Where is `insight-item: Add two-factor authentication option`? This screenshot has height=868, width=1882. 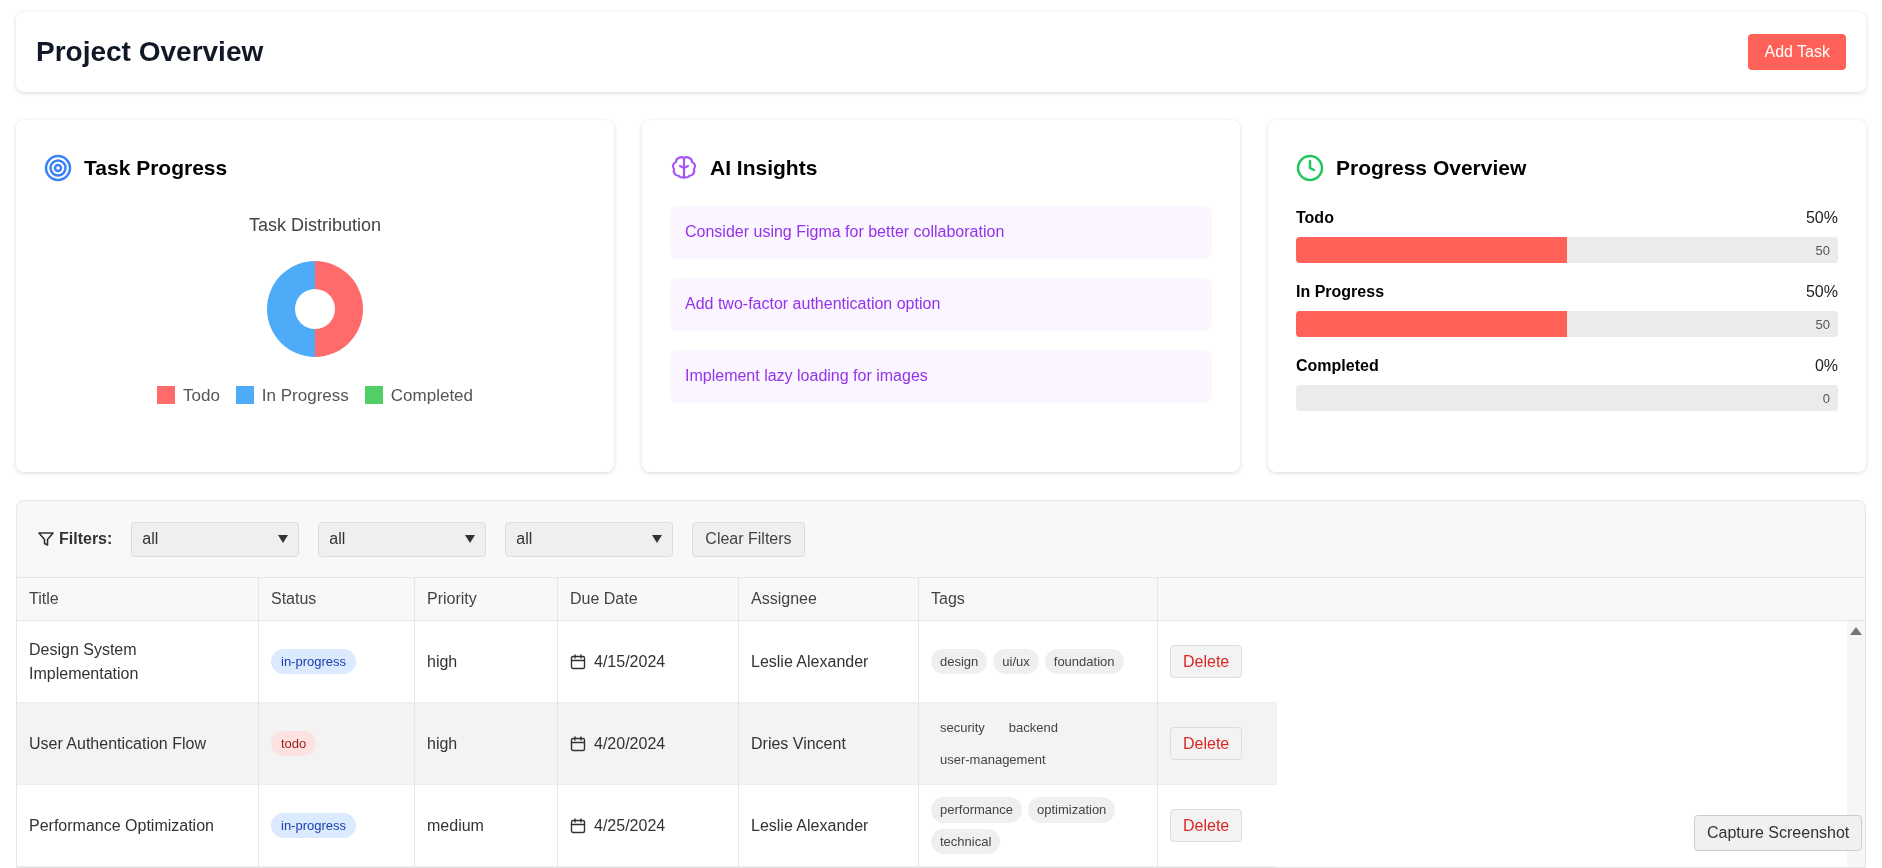 insight-item: Add two-factor authentication option is located at coordinates (941, 304).